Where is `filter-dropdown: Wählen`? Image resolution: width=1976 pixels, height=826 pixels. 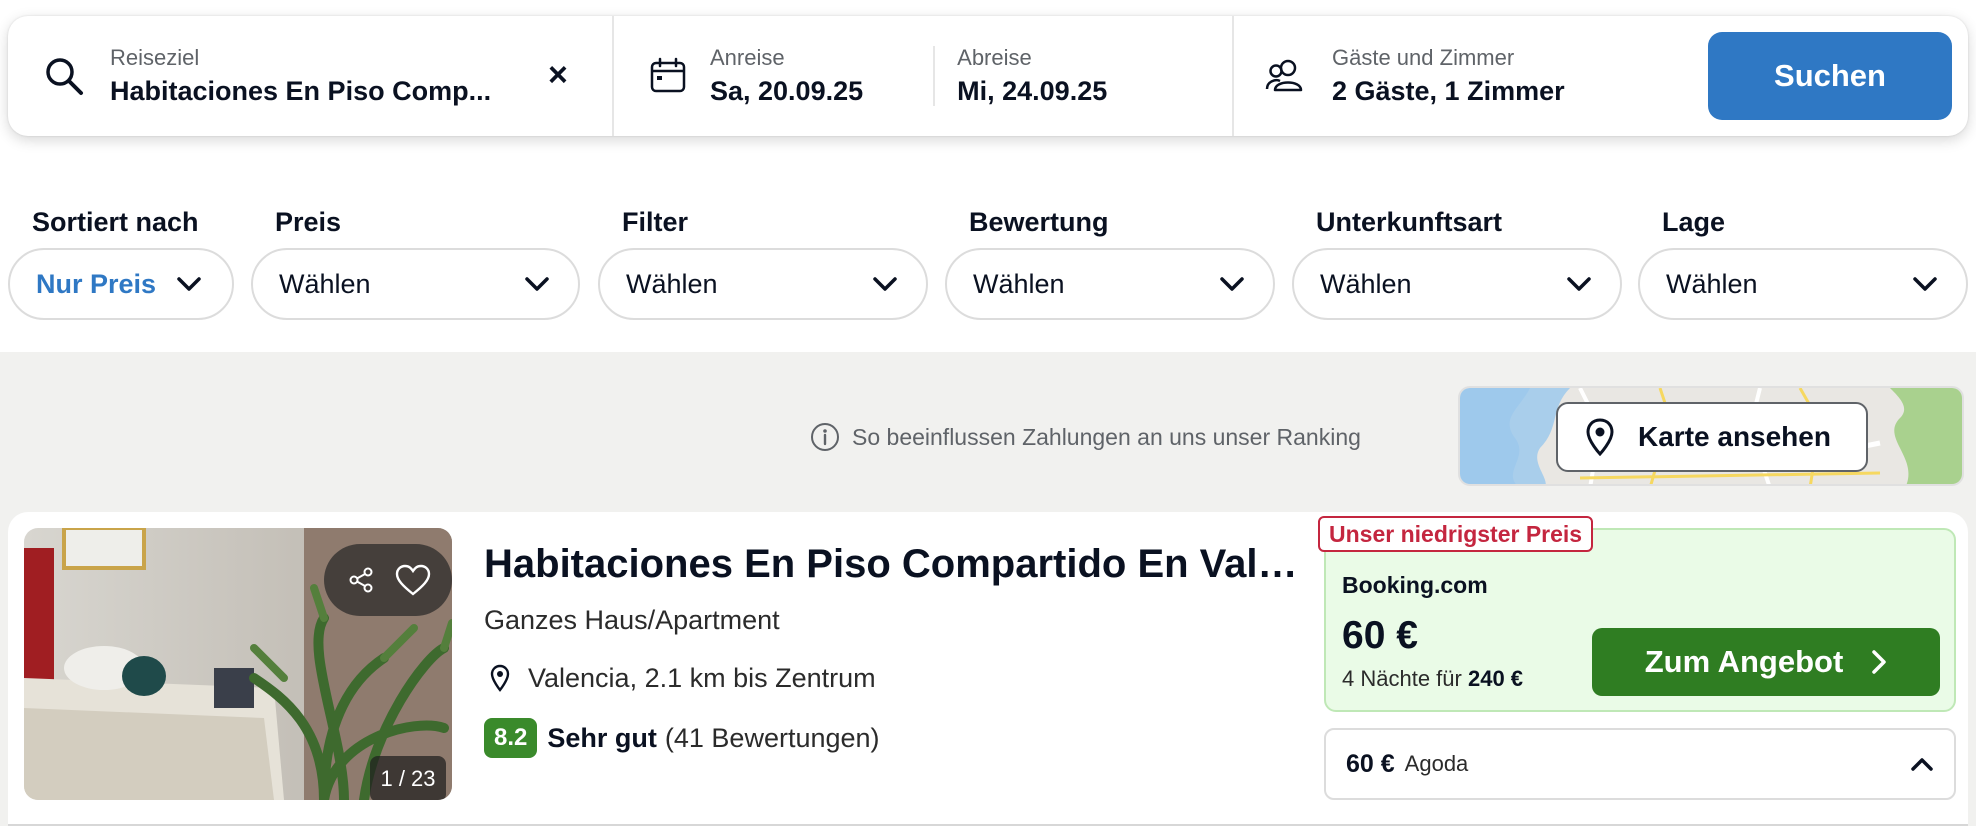 filter-dropdown: Wählen is located at coordinates (763, 284).